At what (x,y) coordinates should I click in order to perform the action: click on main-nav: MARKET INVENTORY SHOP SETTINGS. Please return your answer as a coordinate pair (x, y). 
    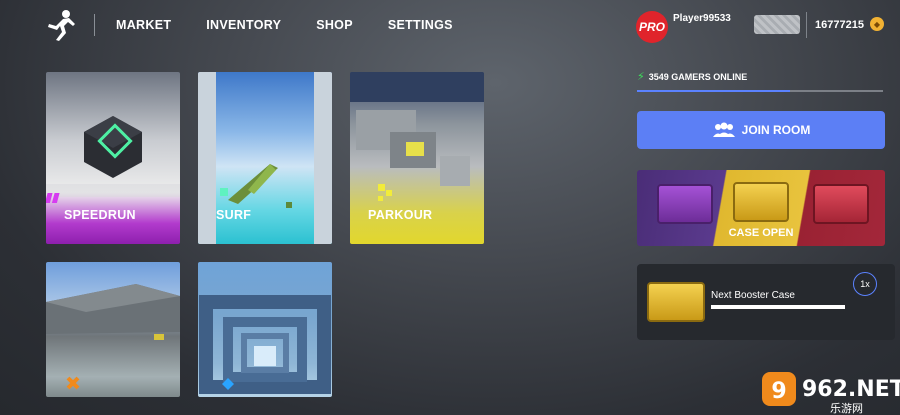
    Looking at the image, I should click on (302, 25).